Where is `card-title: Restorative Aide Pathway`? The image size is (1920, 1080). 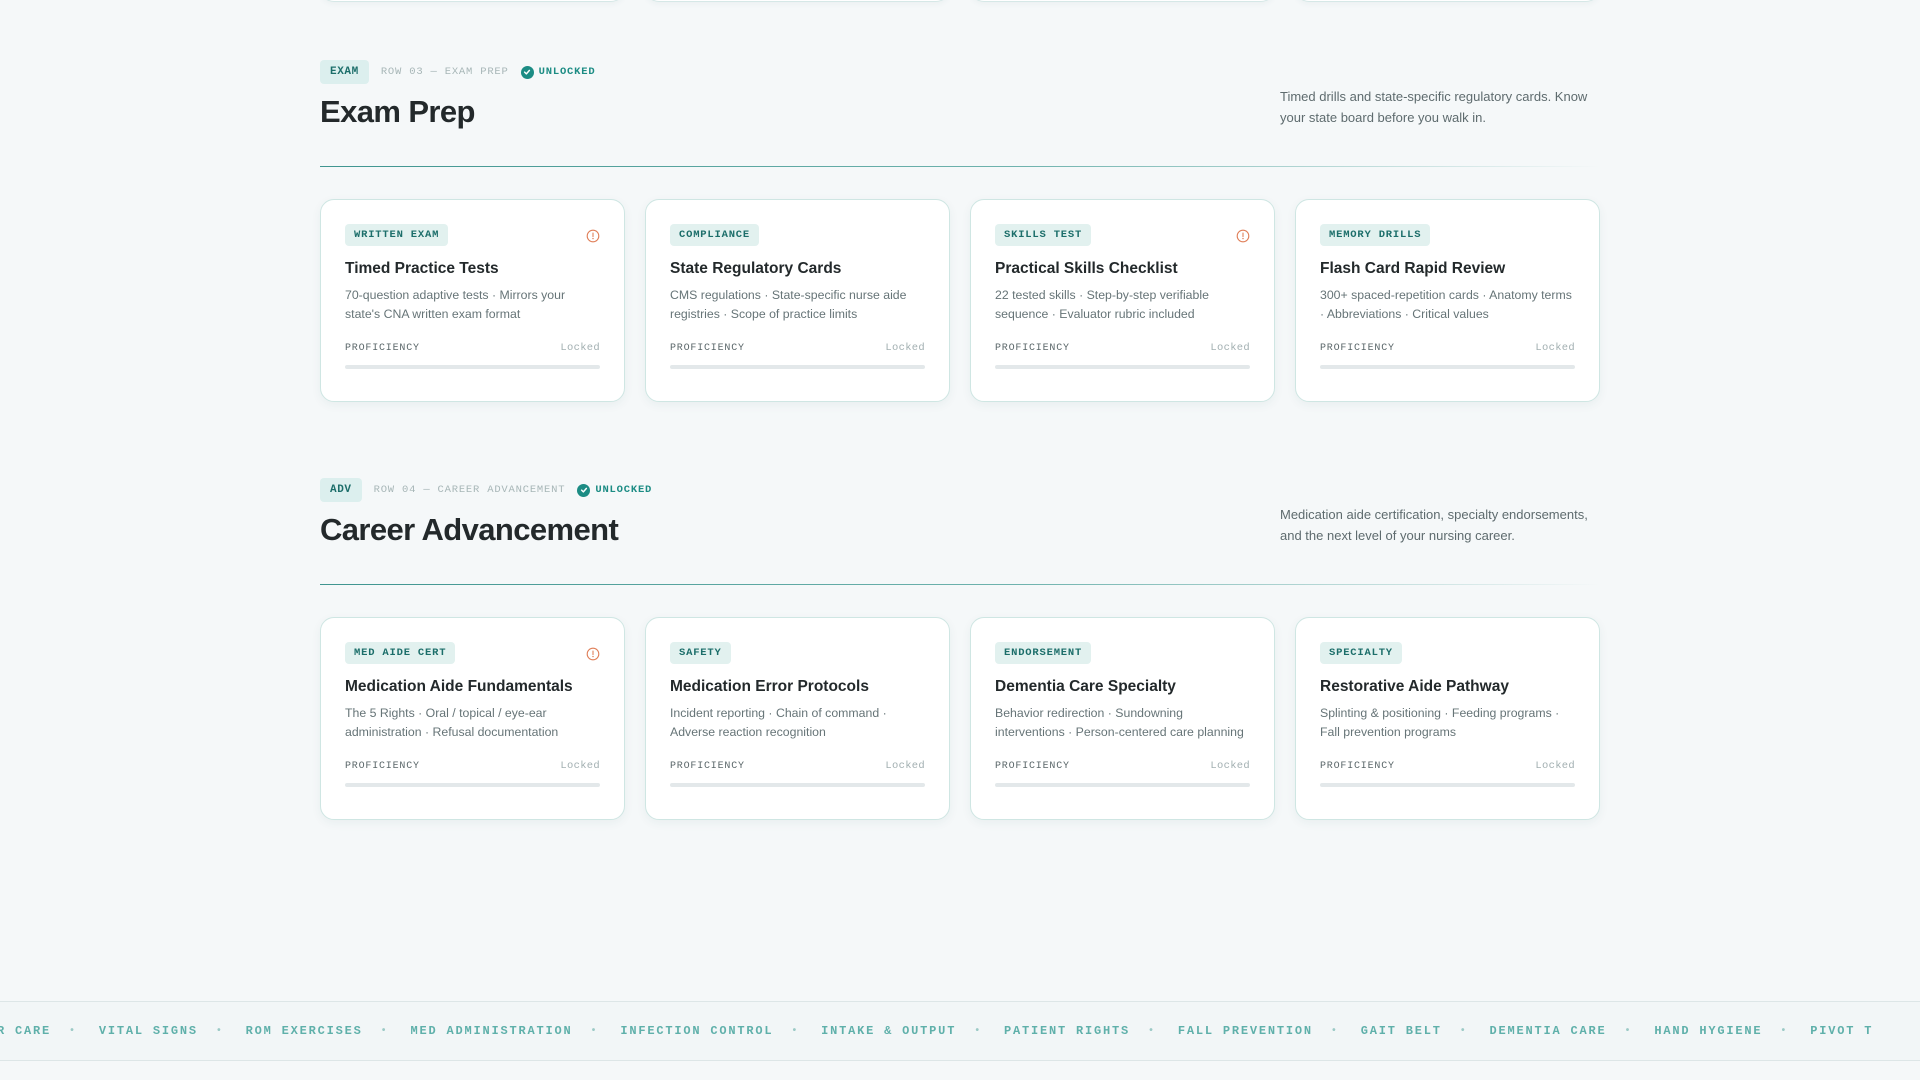
card-title: Restorative Aide Pathway is located at coordinates (1414, 686).